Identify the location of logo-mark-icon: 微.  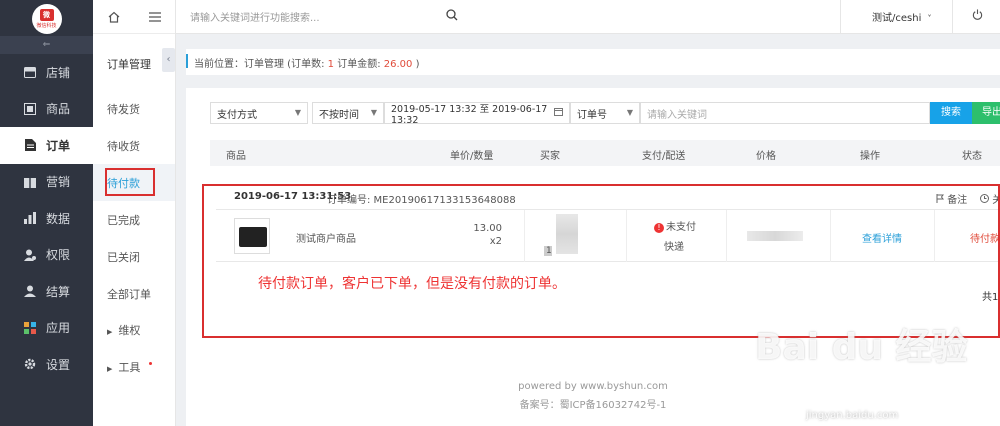
(46, 15).